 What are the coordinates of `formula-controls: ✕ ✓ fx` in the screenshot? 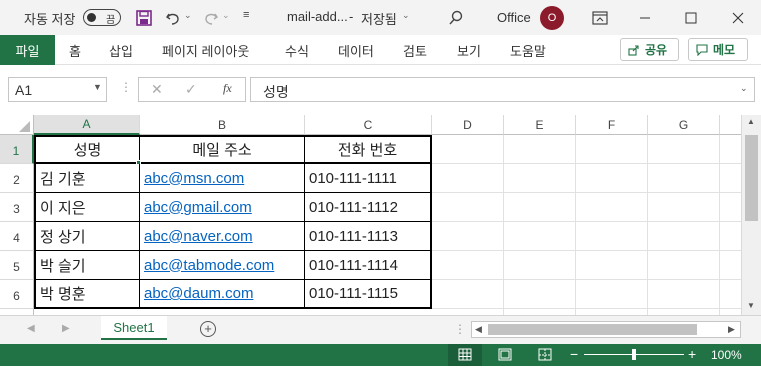 It's located at (192, 89).